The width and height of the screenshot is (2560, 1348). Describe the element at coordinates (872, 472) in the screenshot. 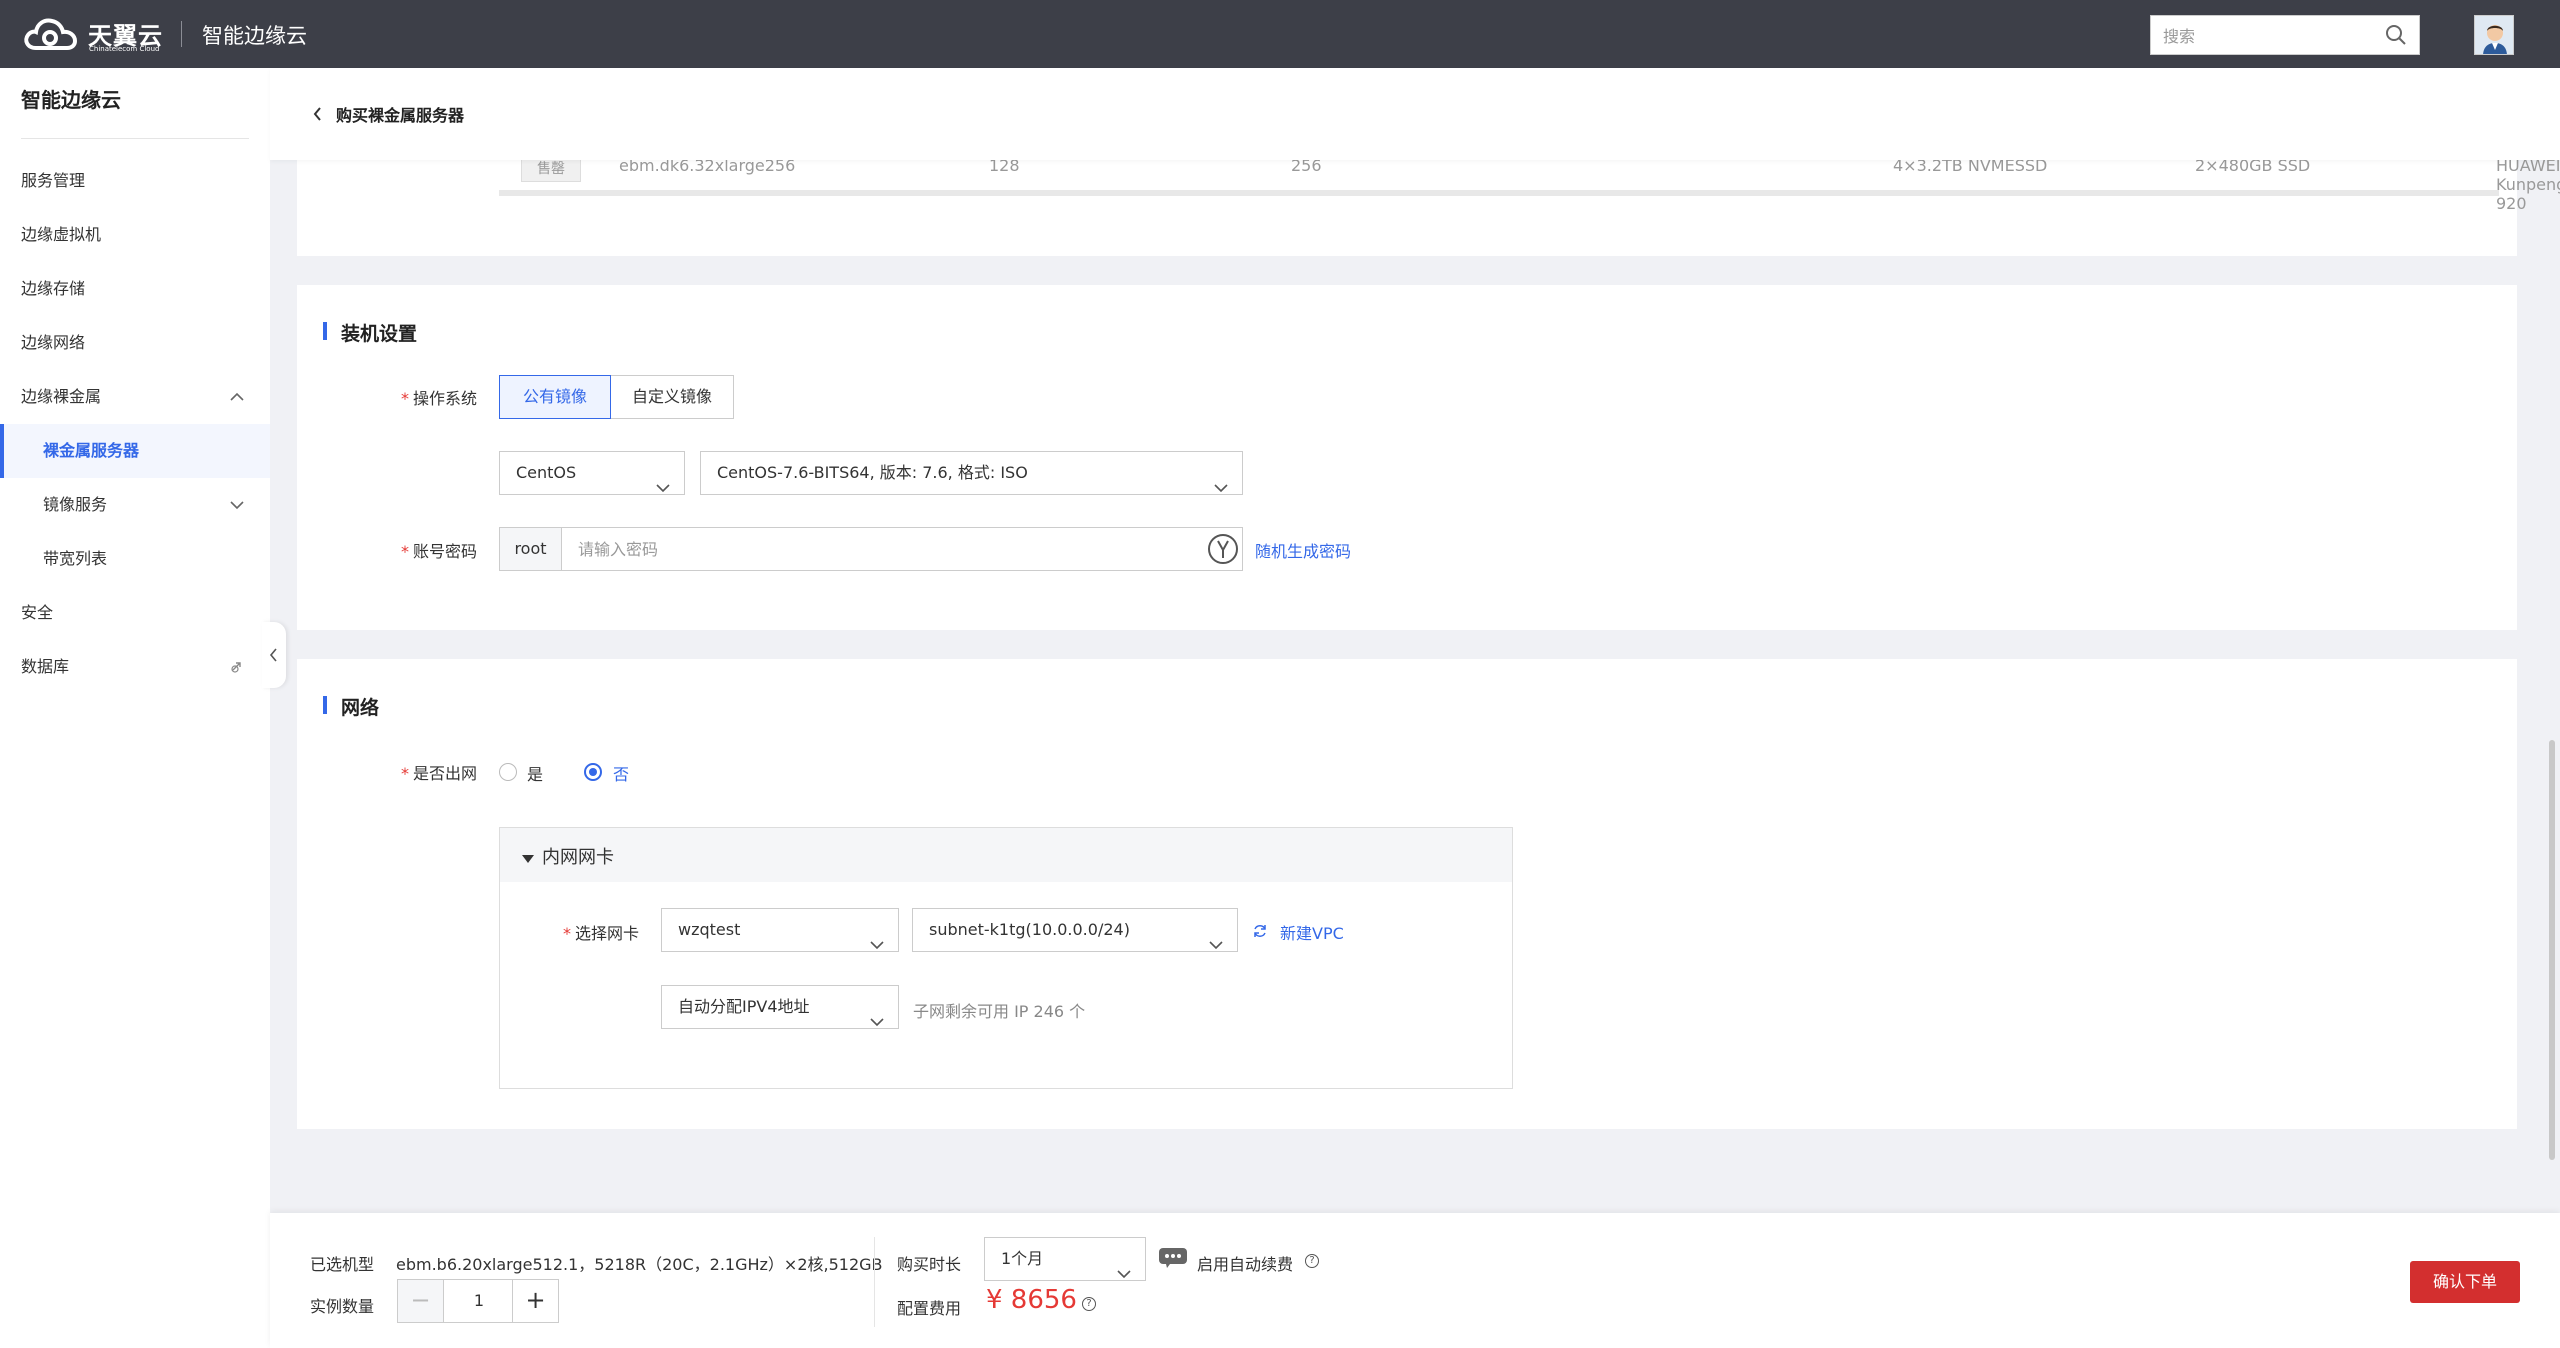

I see `os-image-value: CentOS-7.6-BITS64, 版本: 7.6, 格式: ISO` at that location.